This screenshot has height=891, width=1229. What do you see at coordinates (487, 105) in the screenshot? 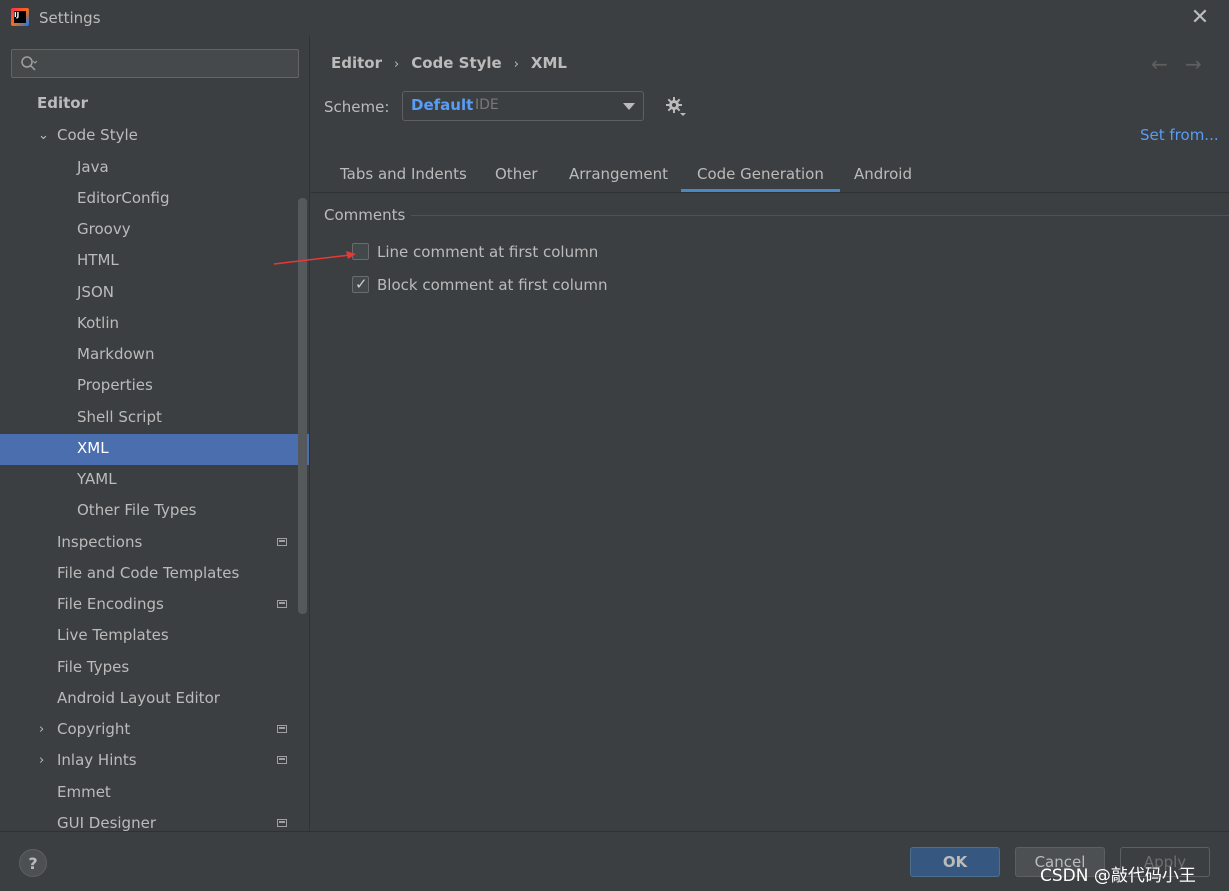
I see `scheme-suffix: IDE` at bounding box center [487, 105].